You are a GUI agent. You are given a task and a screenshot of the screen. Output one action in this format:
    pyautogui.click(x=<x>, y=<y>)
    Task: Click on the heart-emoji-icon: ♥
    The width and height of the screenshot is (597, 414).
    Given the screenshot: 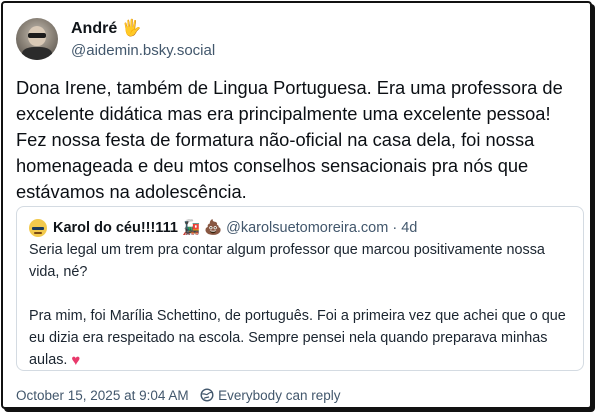 What is the action you would take?
    pyautogui.click(x=76, y=360)
    